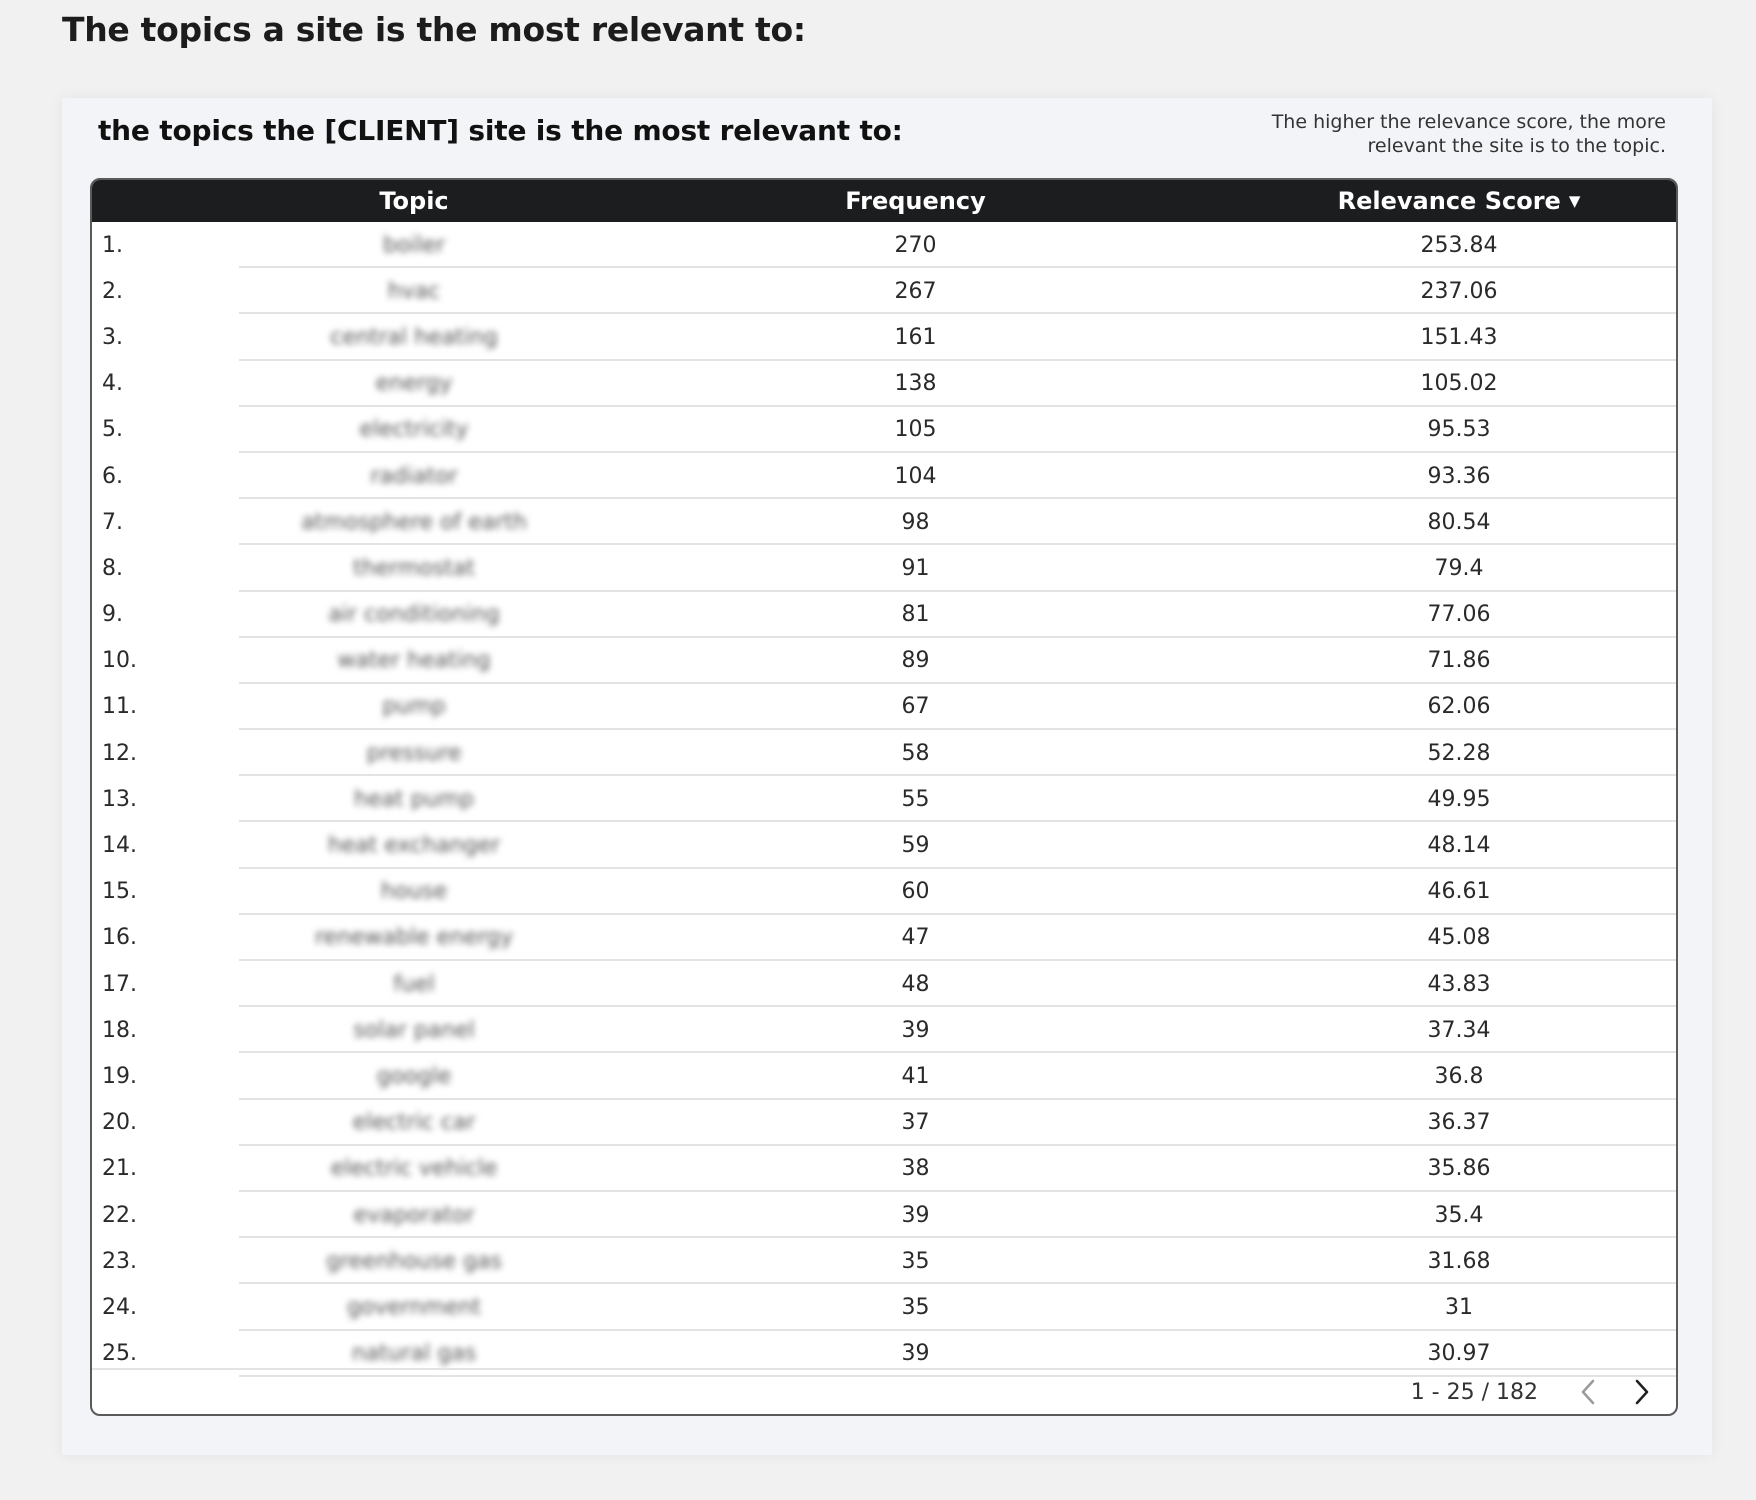 The image size is (1756, 1500). I want to click on table-row: 11. pump 67 62.06, so click(884, 707).